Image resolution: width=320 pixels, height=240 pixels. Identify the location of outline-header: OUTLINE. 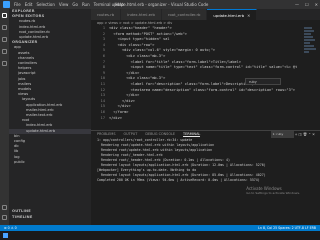
(20, 211).